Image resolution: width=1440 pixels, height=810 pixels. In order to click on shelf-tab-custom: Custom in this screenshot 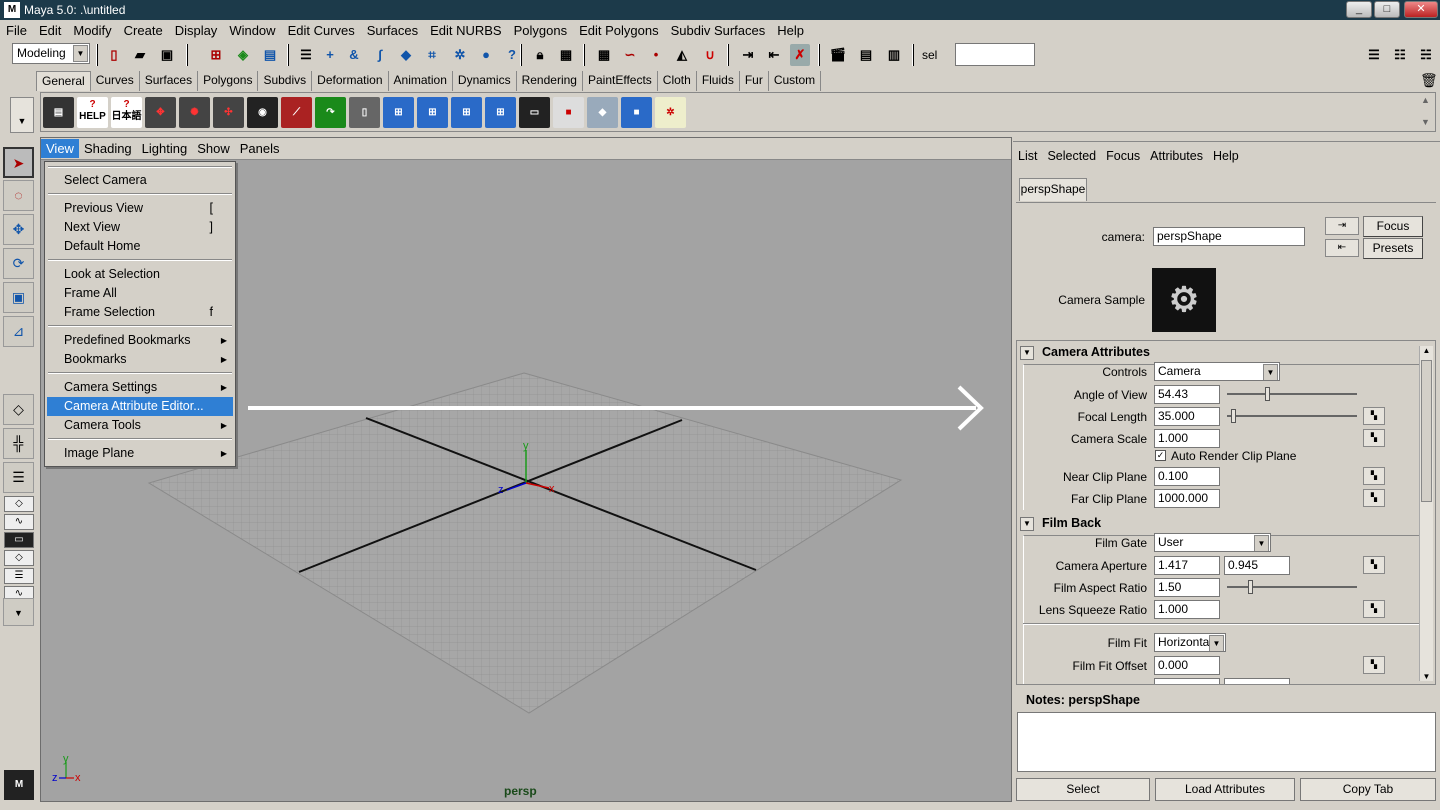, I will do `click(795, 81)`.